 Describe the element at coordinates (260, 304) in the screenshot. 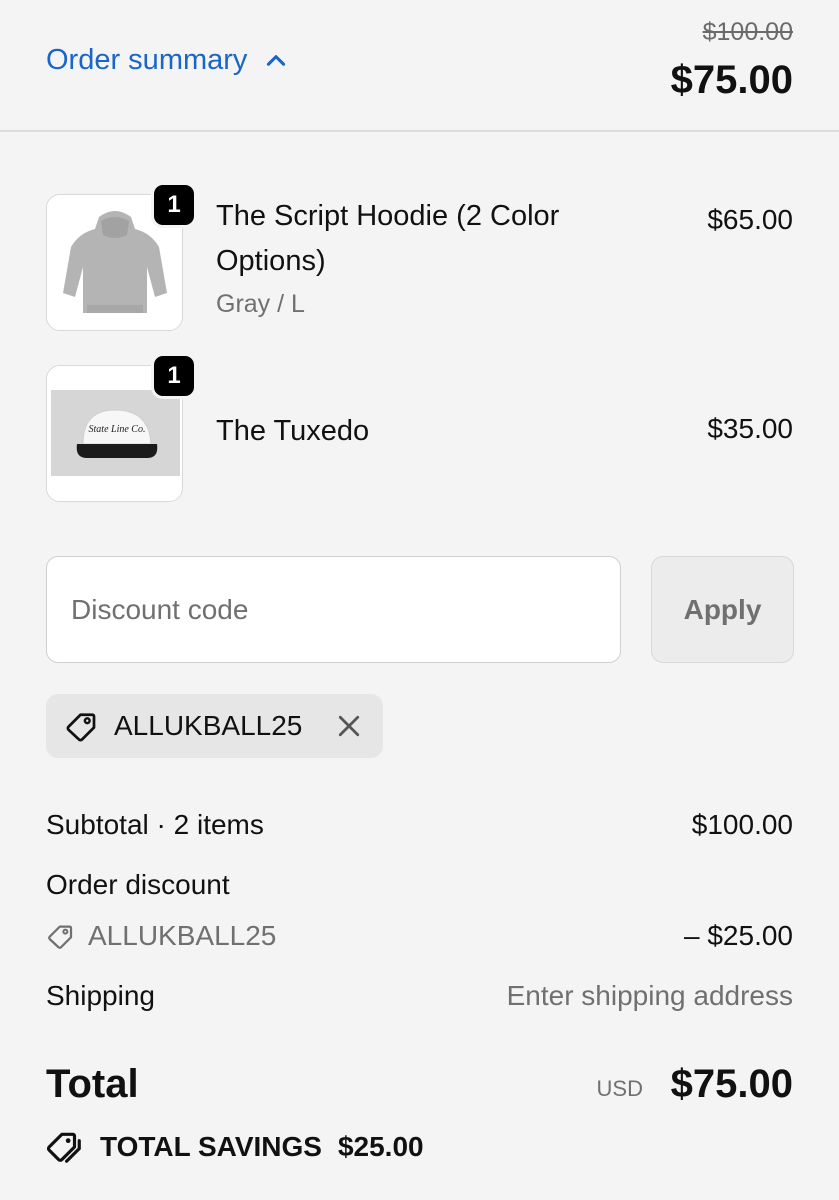

I see `item-variant: Gray / L` at that location.